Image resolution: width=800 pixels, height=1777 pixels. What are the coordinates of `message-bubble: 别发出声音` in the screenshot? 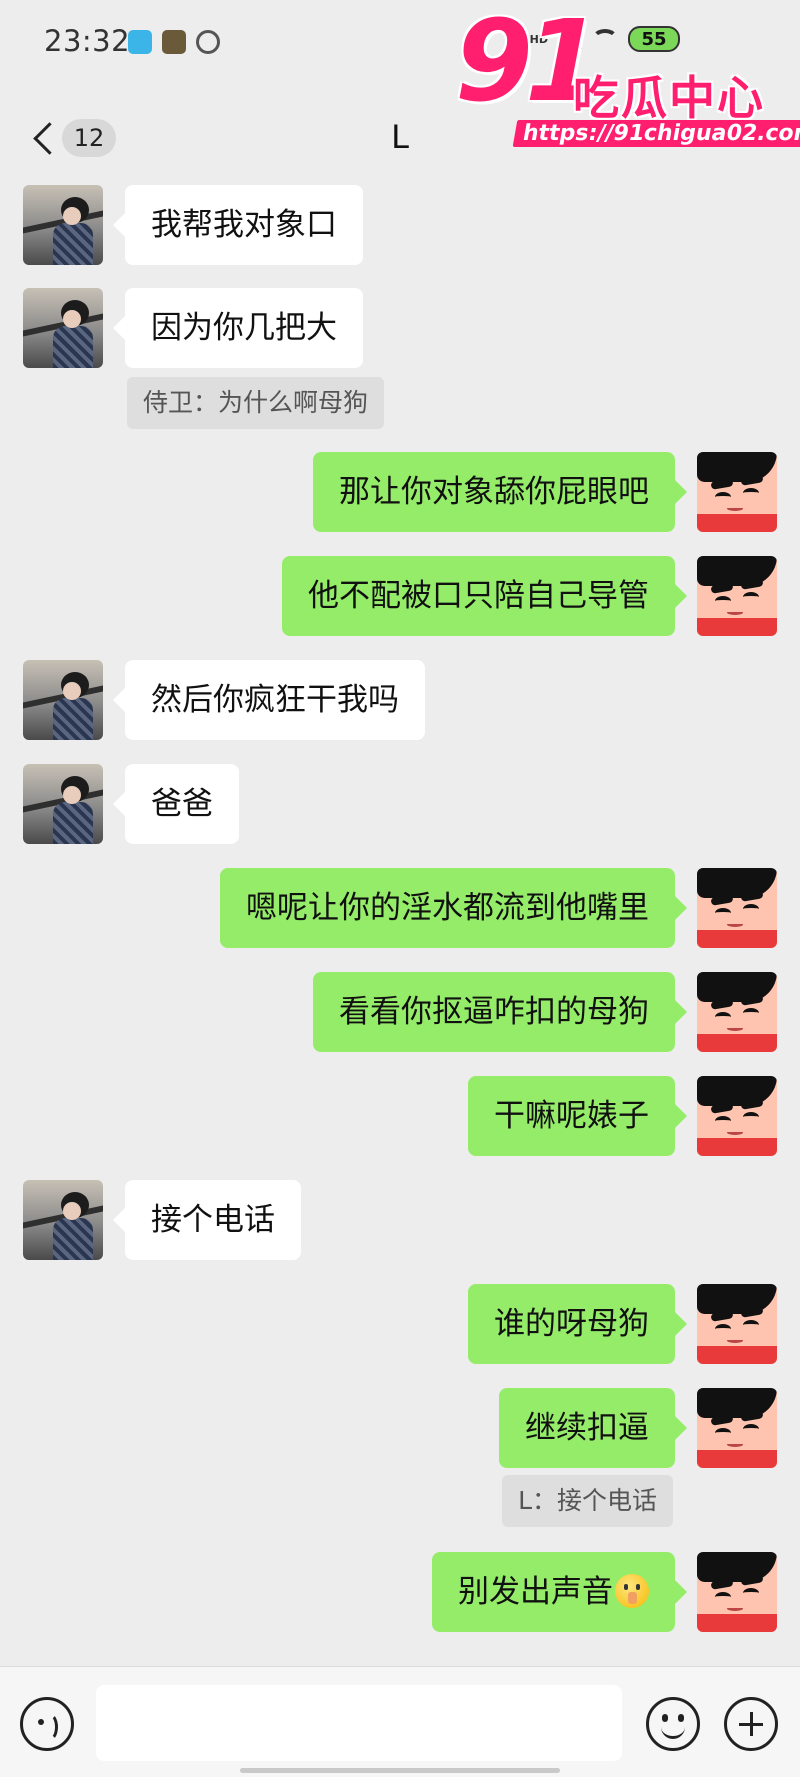 It's located at (559, 1592).